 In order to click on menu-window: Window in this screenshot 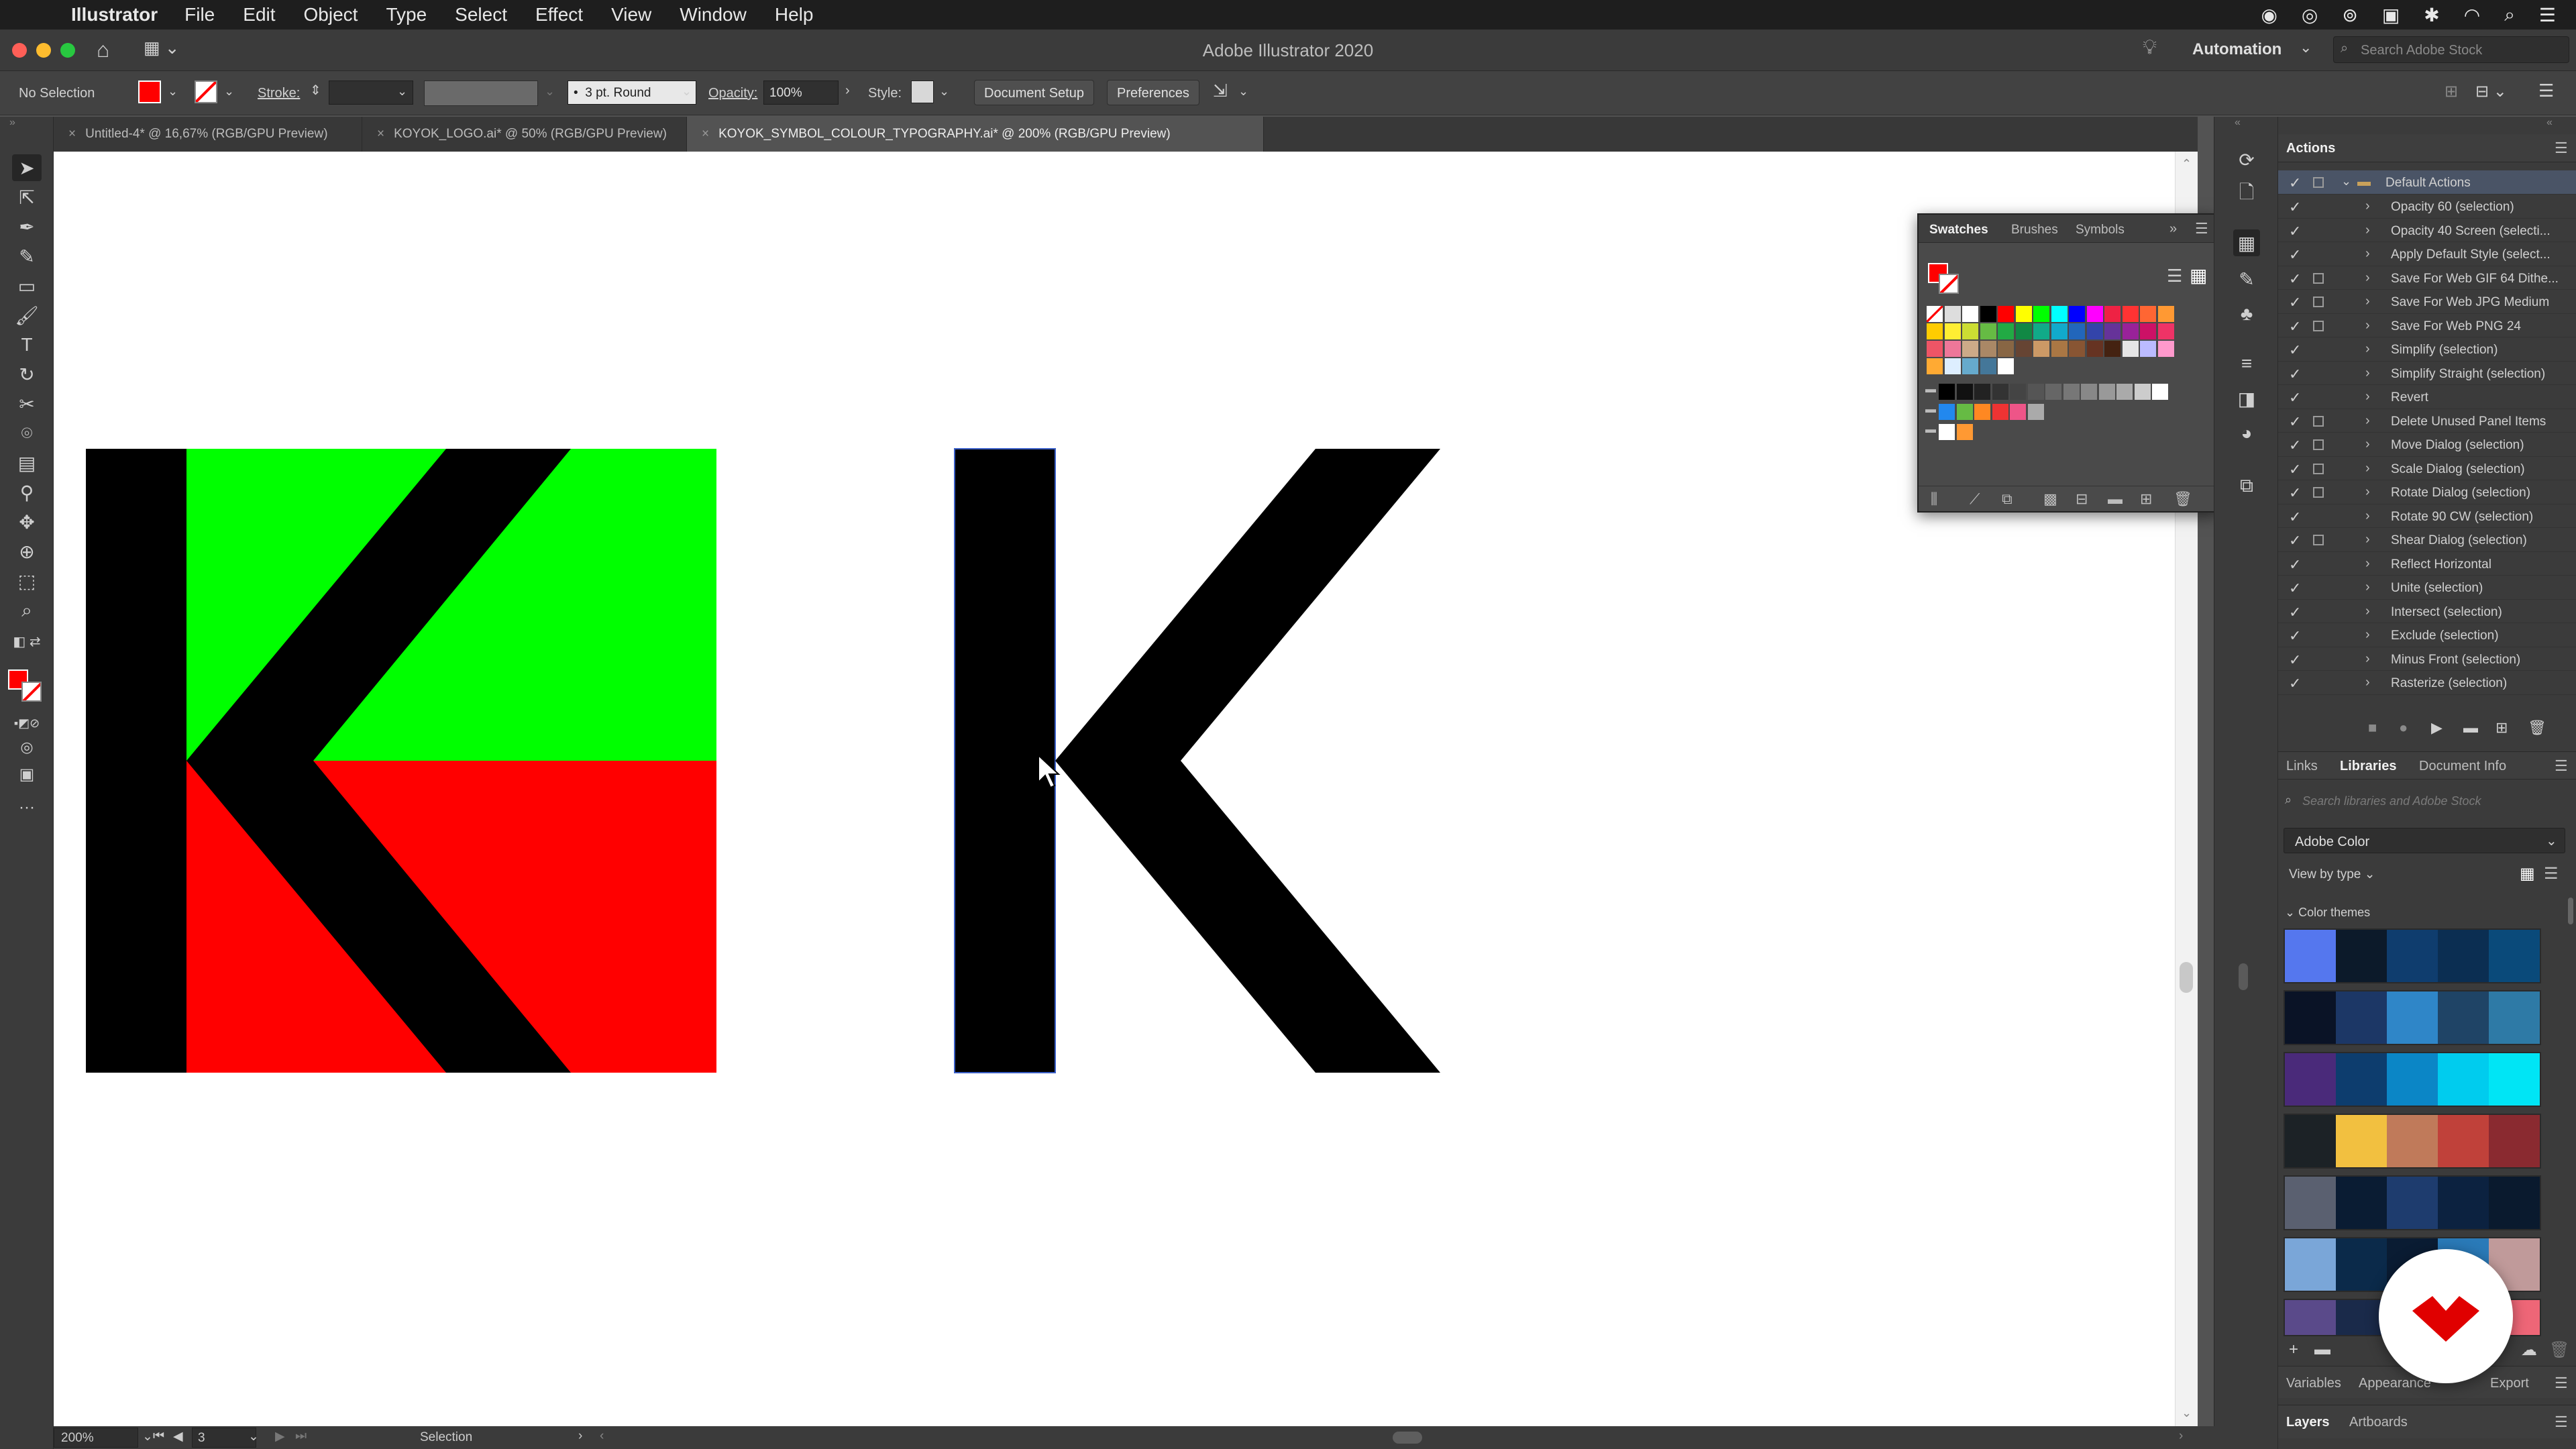, I will do `click(713, 14)`.